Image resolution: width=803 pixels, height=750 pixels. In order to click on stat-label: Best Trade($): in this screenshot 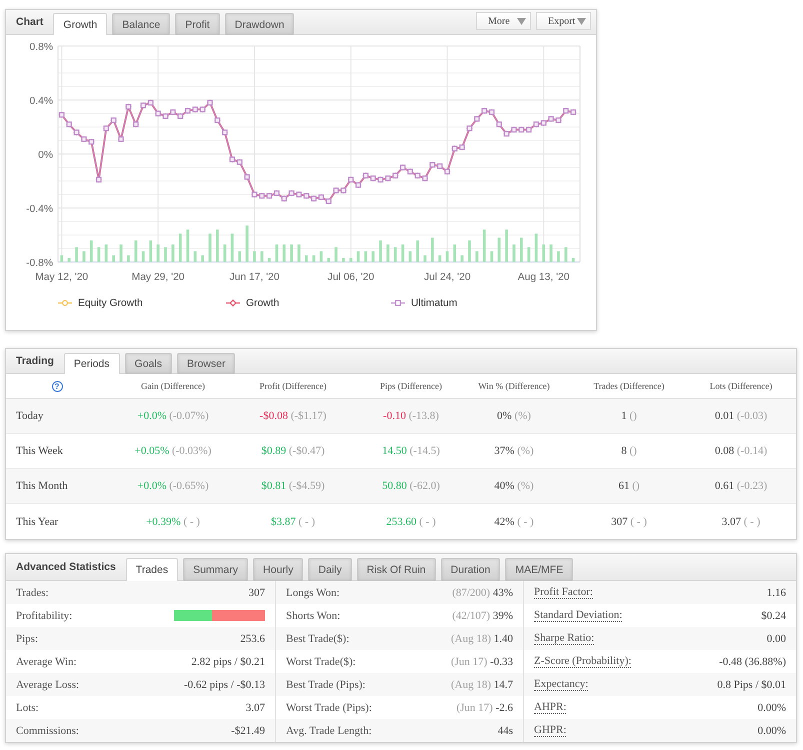, I will do `click(318, 638)`.